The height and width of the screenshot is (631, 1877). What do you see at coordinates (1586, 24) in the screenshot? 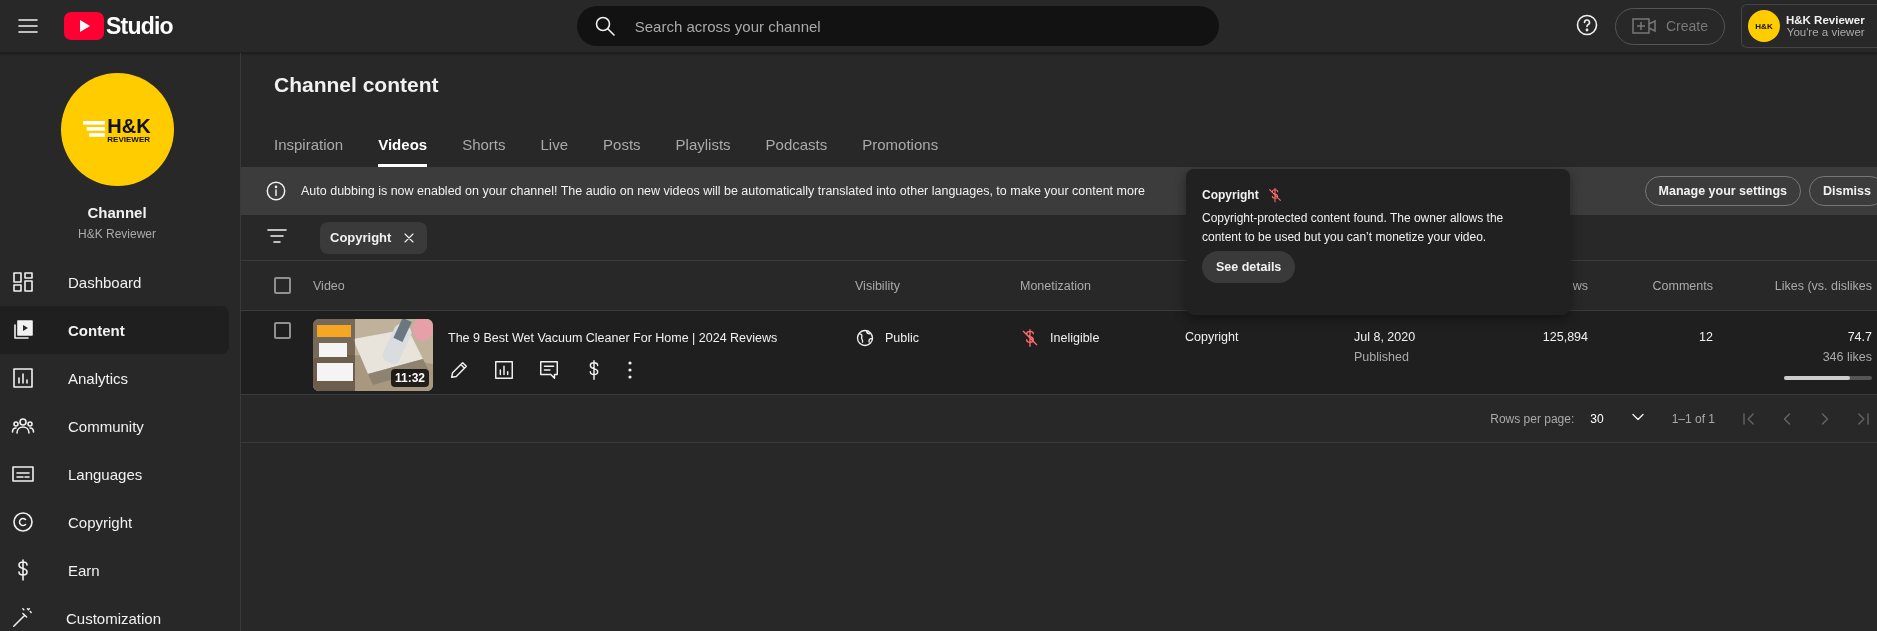
I see `help-icon` at bounding box center [1586, 24].